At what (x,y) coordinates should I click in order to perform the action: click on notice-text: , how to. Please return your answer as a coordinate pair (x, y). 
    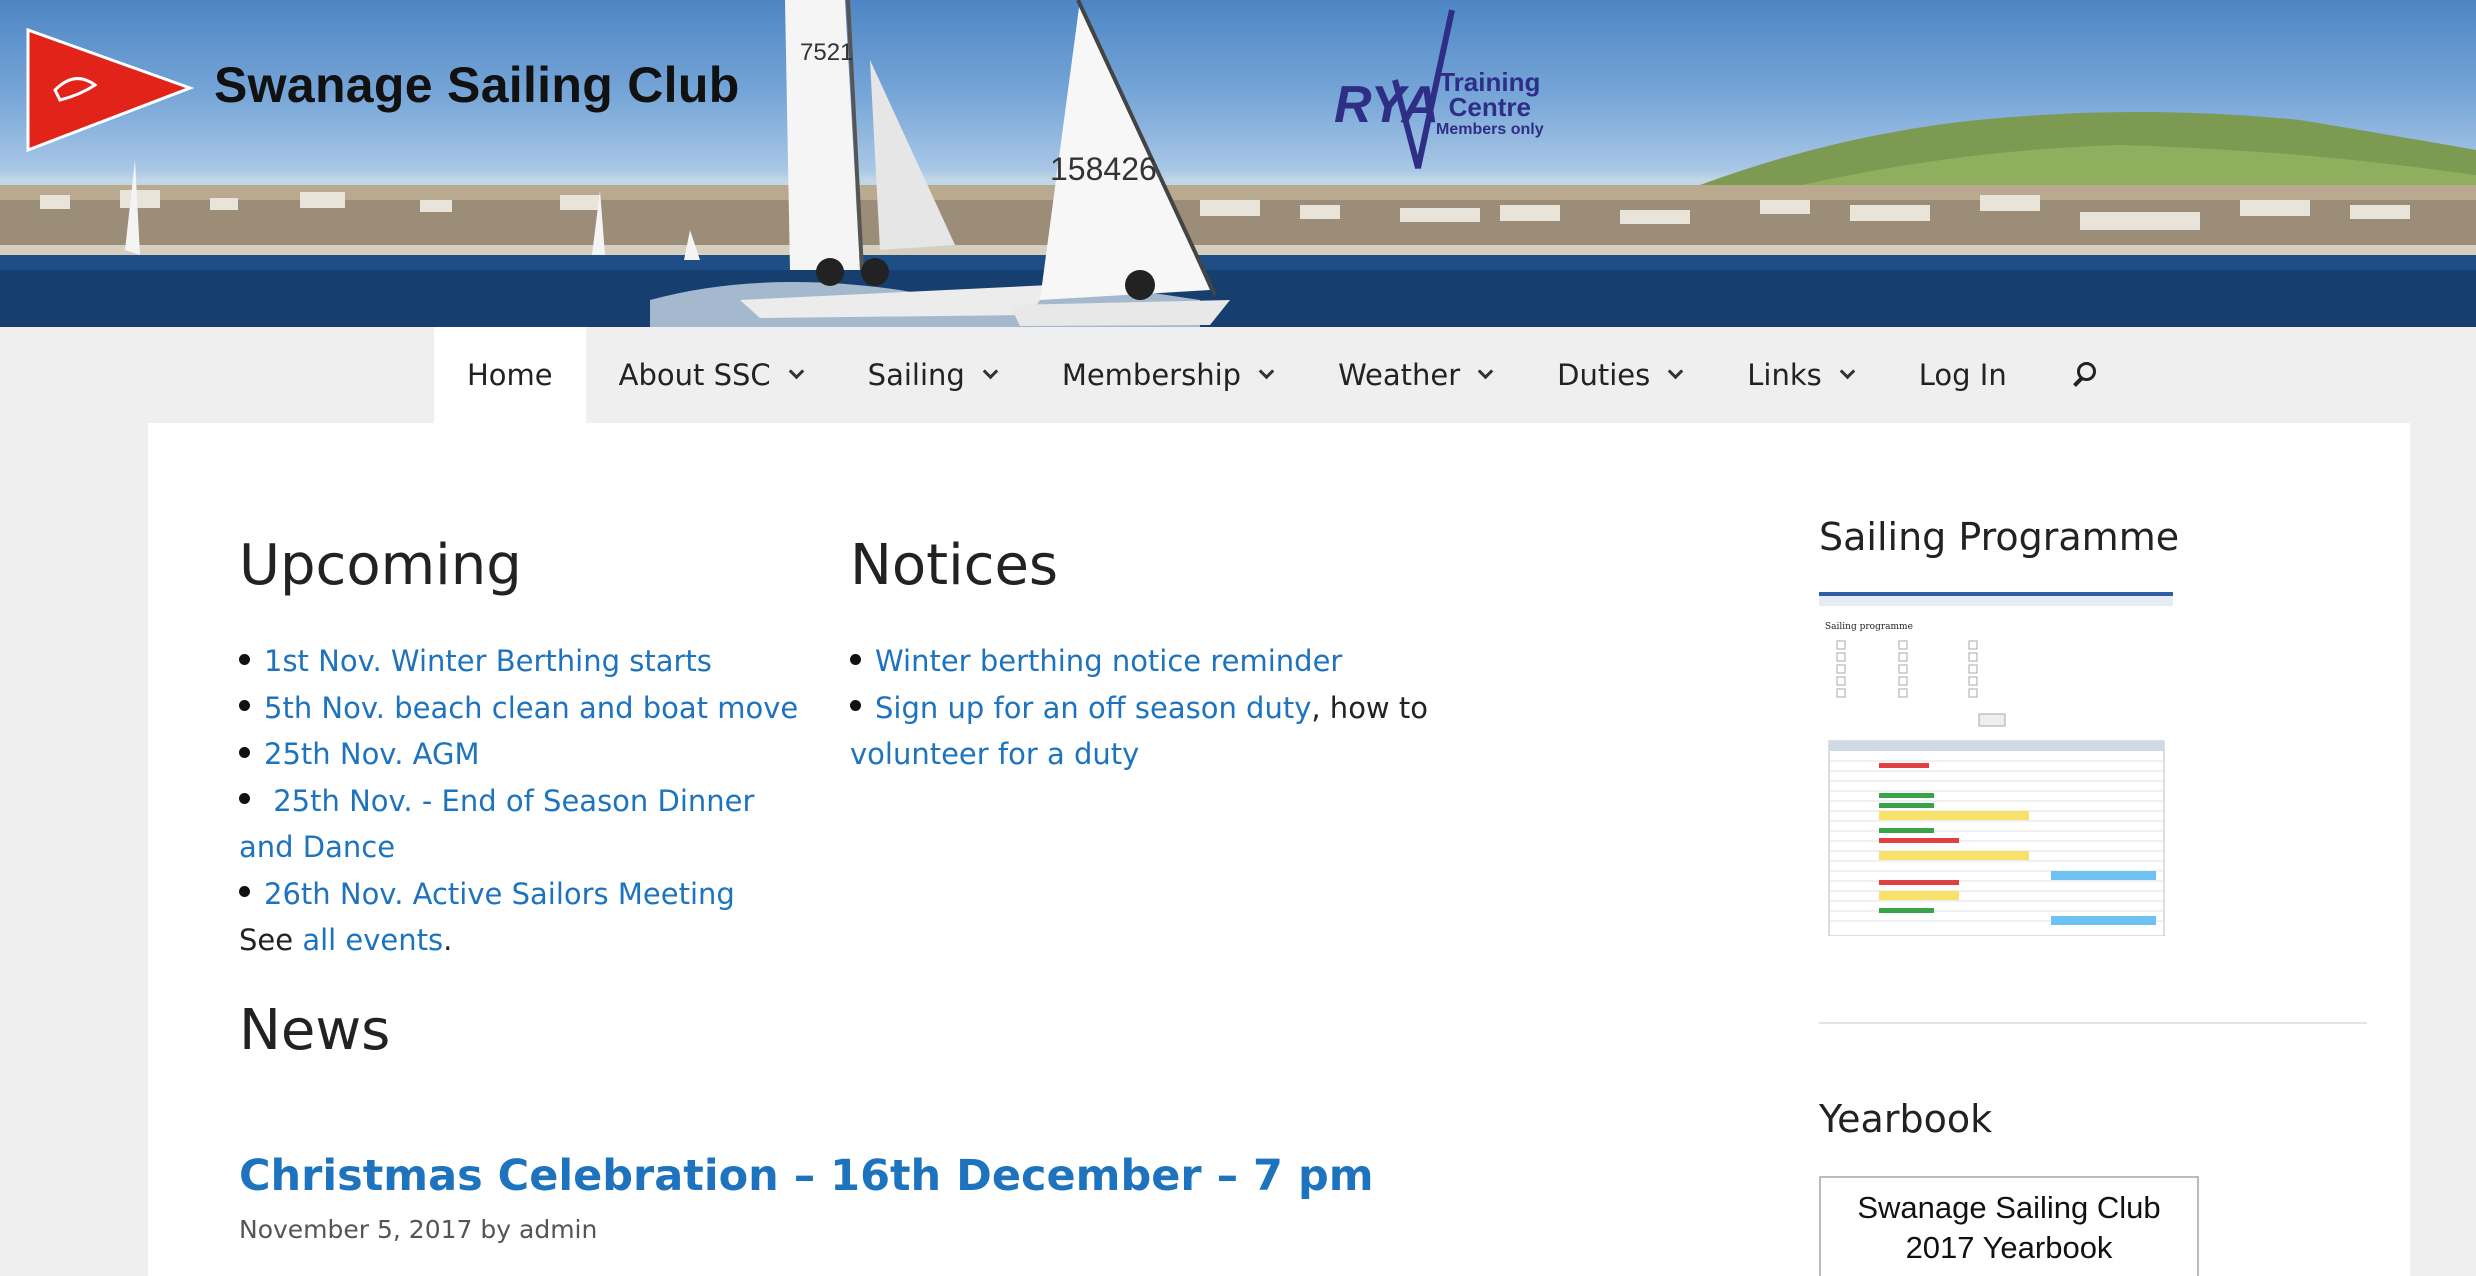
    Looking at the image, I should click on (1369, 707).